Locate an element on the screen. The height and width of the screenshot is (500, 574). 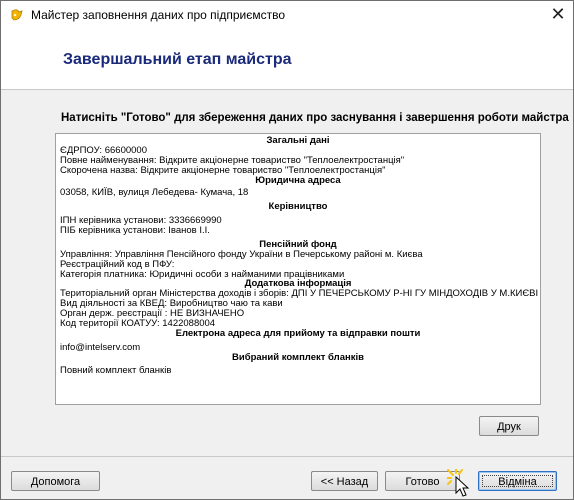
focus-rect is located at coordinates (517, 481).